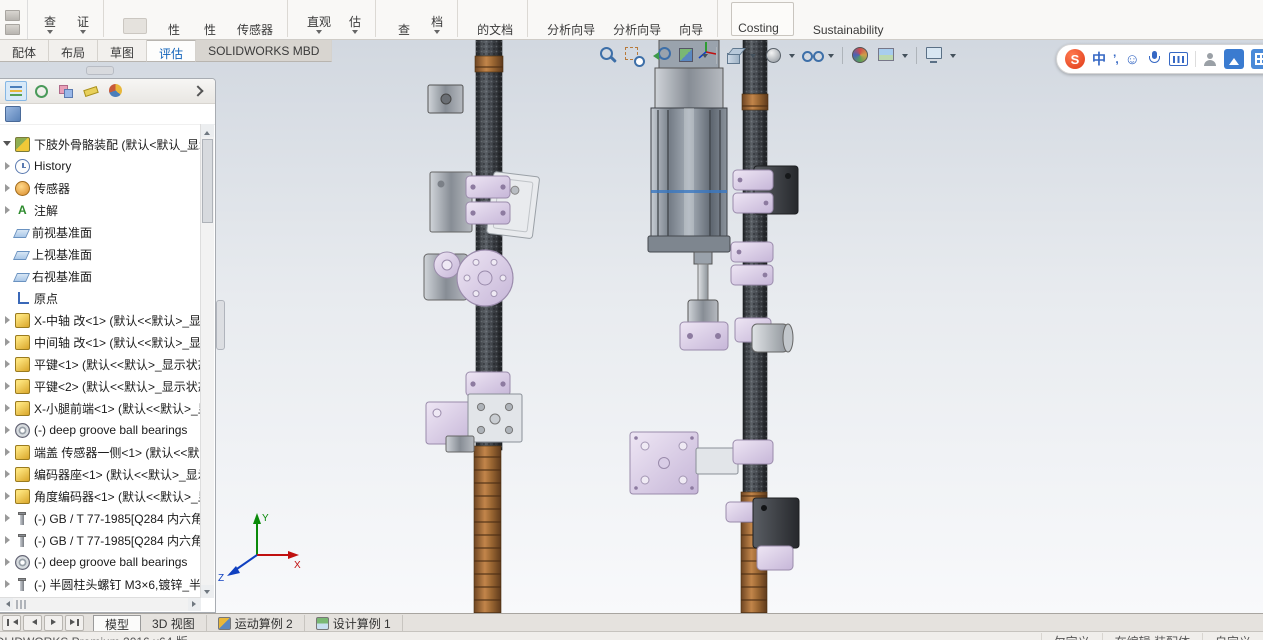  What do you see at coordinates (100, 386) in the screenshot?
I see `tree-item: 平键<2> (默认<<默认>_显示状态` at bounding box center [100, 386].